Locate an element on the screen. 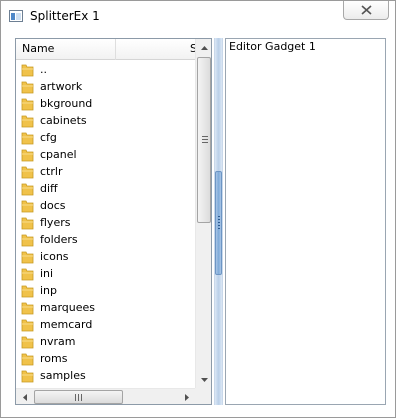 This screenshot has width=396, height=418. arrow-right-icon is located at coordinates (186, 397).